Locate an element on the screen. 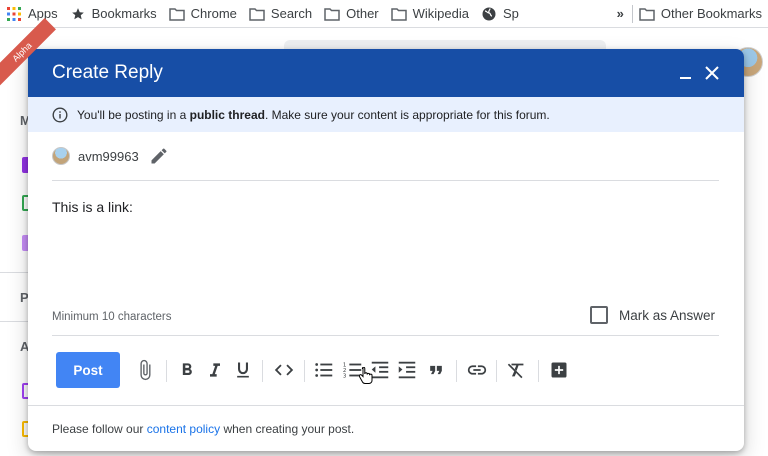 The image size is (768, 456). author-name: avm99963 is located at coordinates (108, 156).